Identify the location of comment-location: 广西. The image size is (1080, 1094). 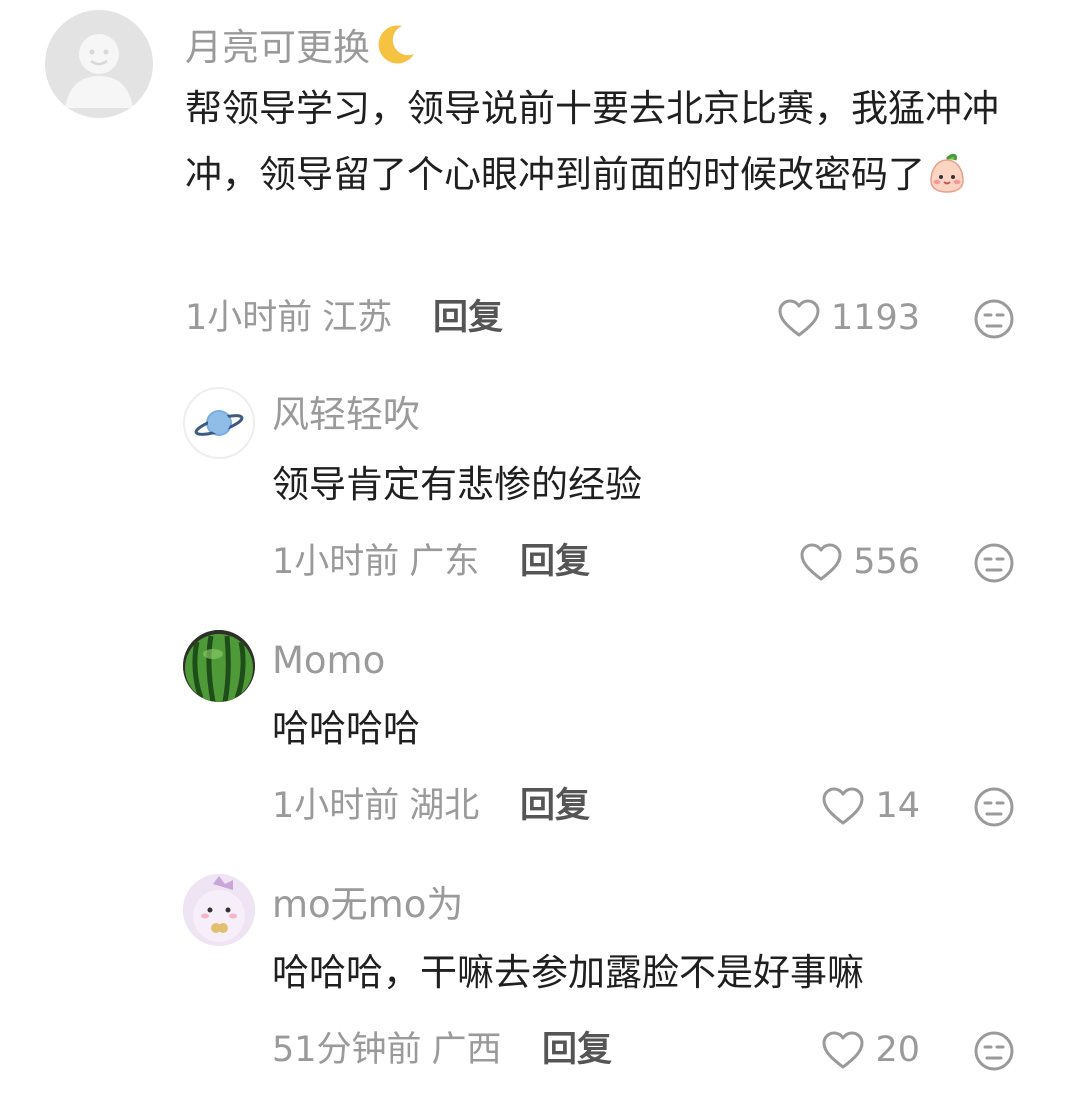
(466, 1050).